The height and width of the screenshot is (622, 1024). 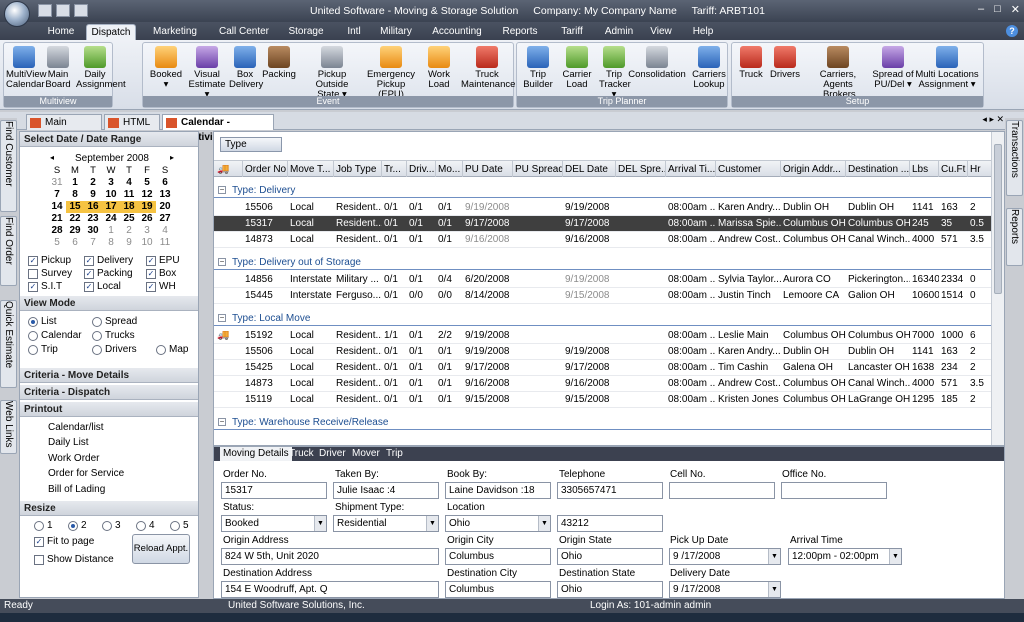 I want to click on tab-mover: Mover, so click(x=366, y=454).